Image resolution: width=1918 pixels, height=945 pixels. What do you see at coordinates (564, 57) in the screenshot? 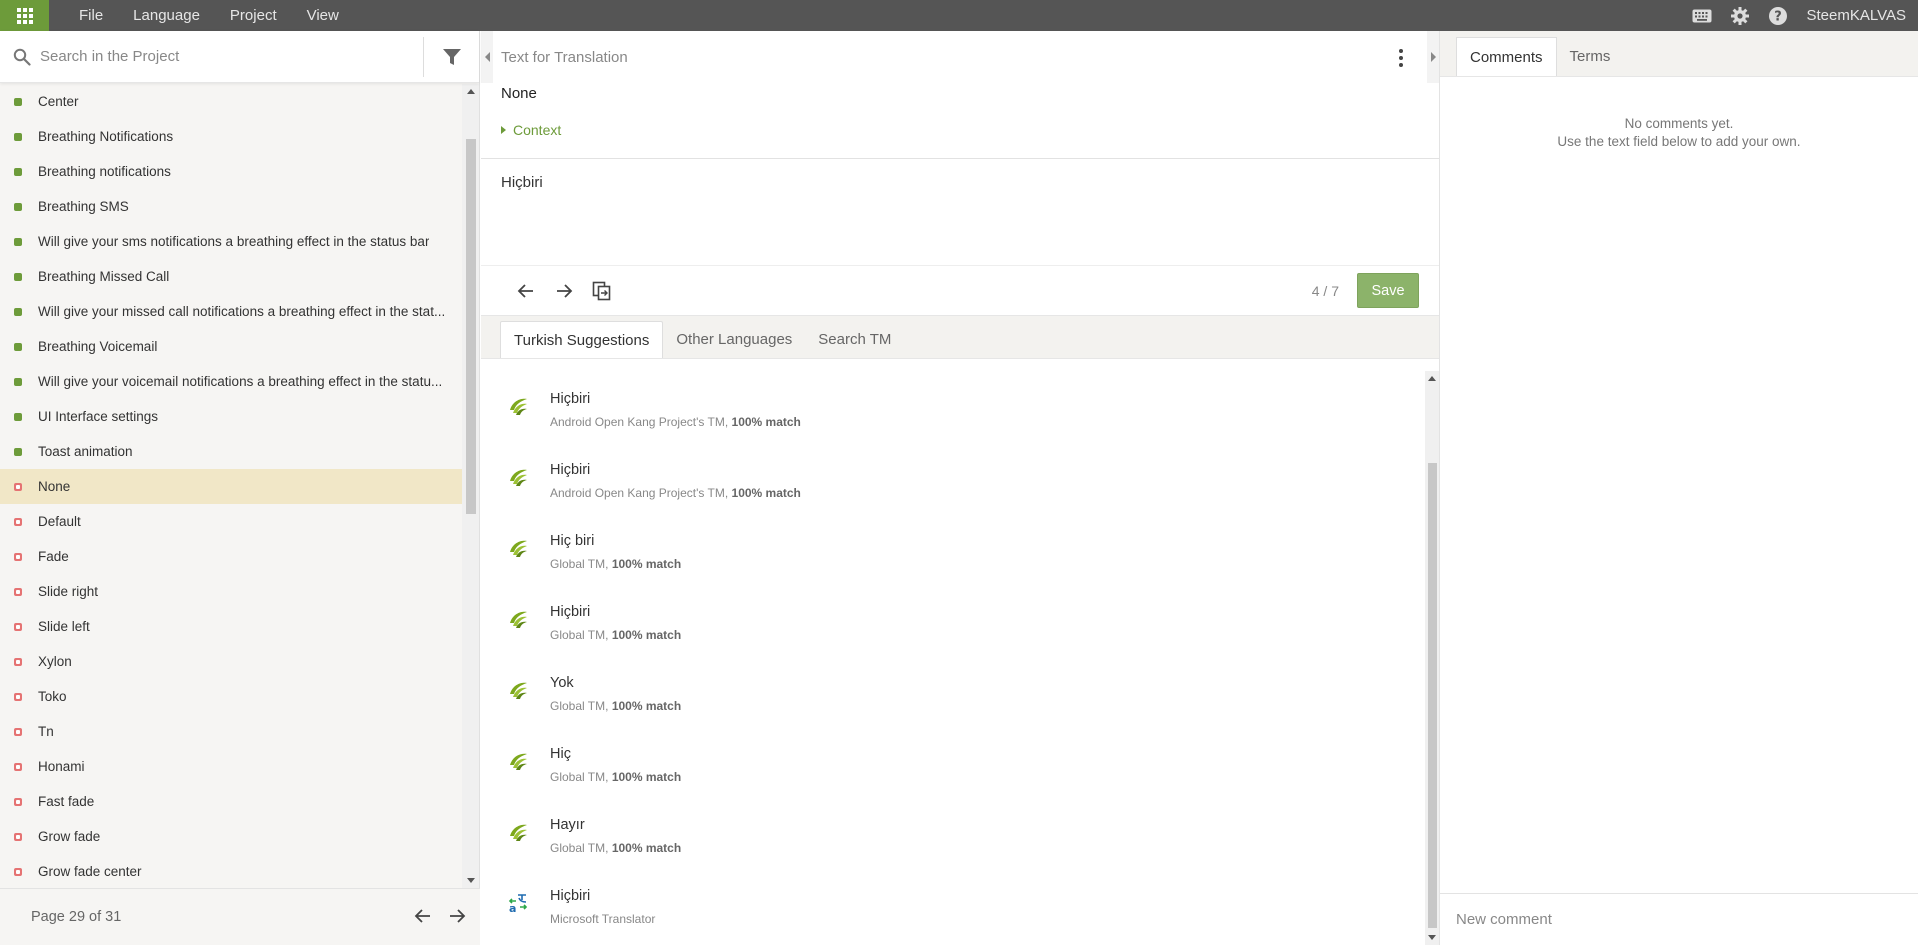
I see `source-header: Text for Translation` at bounding box center [564, 57].